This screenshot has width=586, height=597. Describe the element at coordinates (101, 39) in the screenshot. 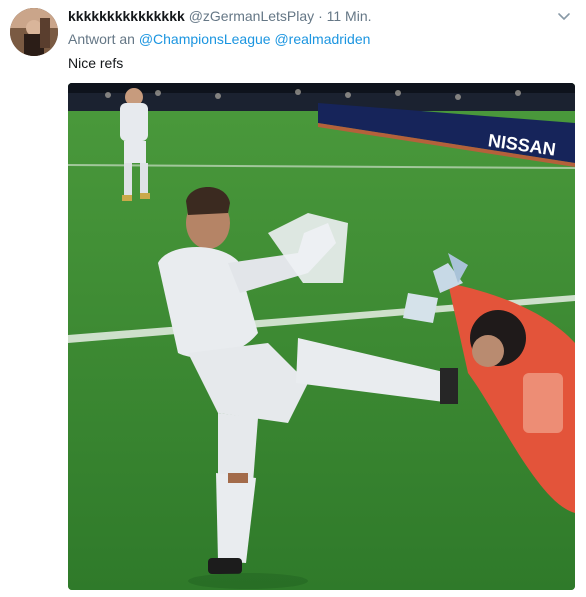

I see `reply-prefix: Antwort an` at that location.